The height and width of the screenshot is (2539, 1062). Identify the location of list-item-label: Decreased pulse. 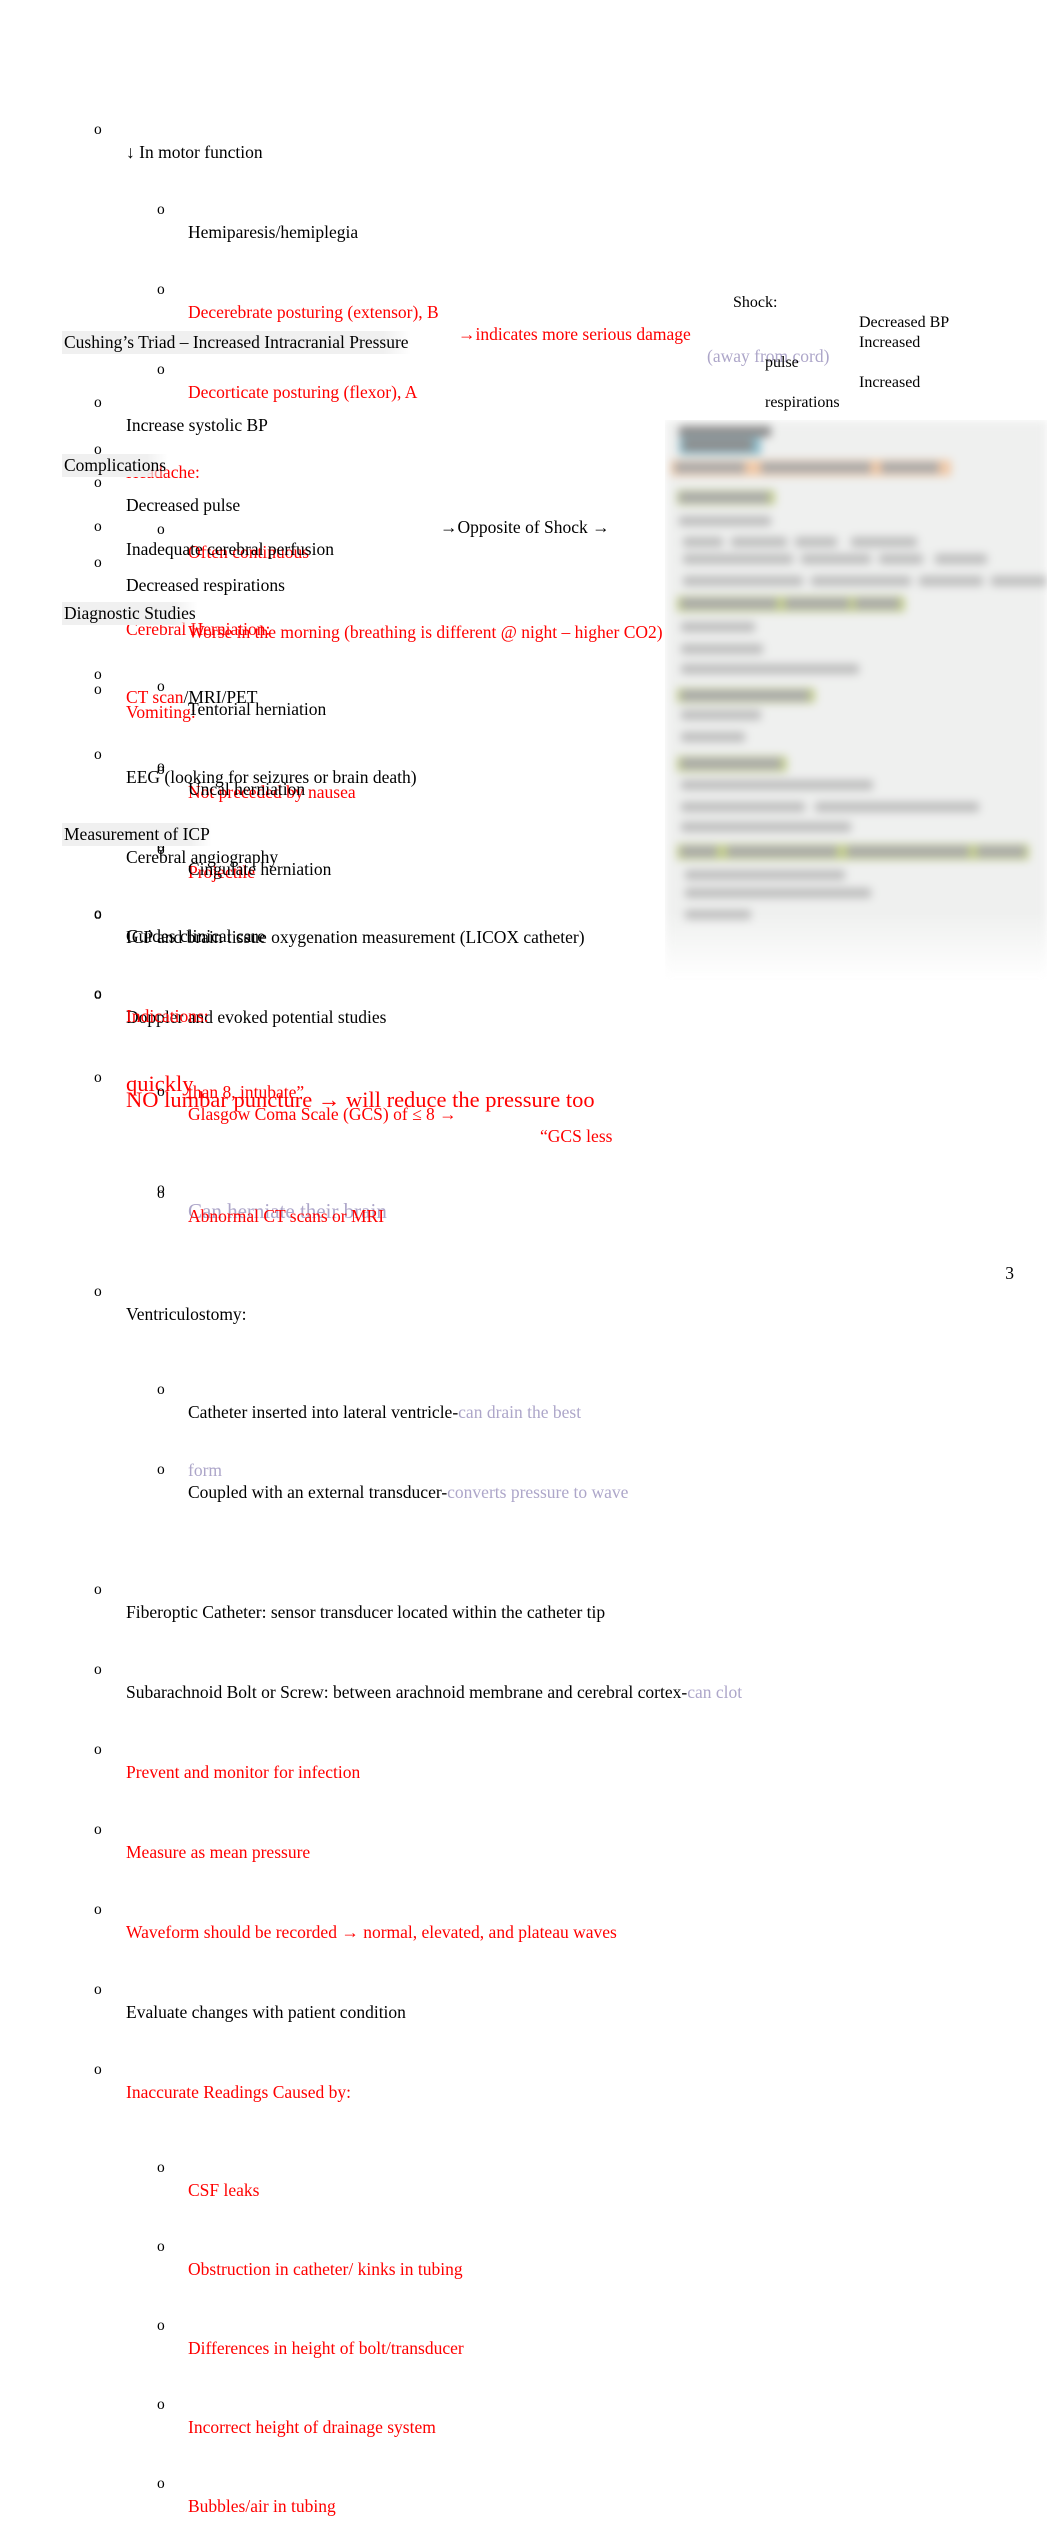
(183, 505).